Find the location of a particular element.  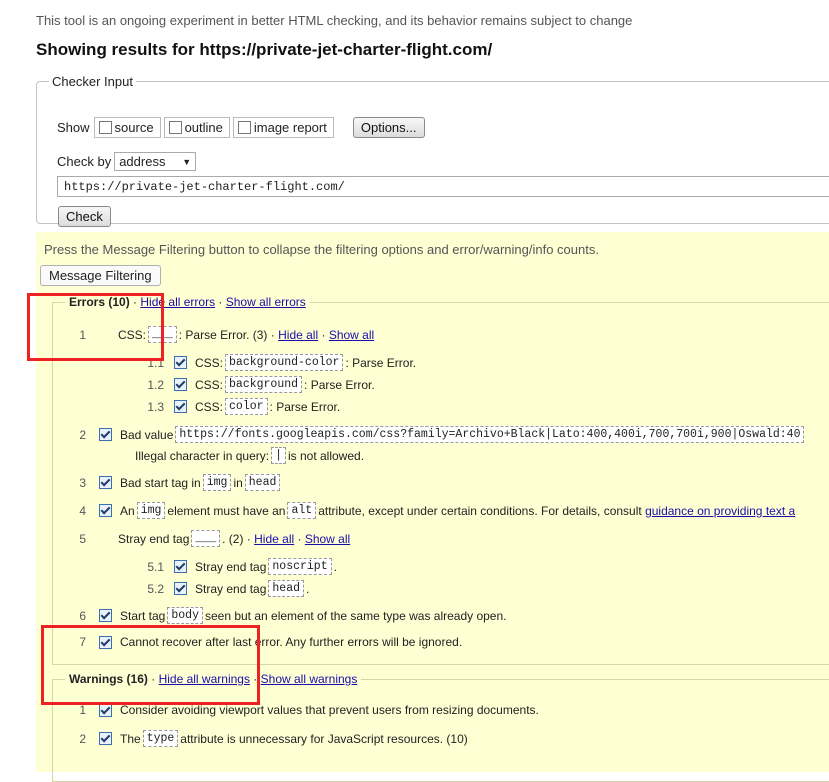

error-number: 4 is located at coordinates (82, 510).